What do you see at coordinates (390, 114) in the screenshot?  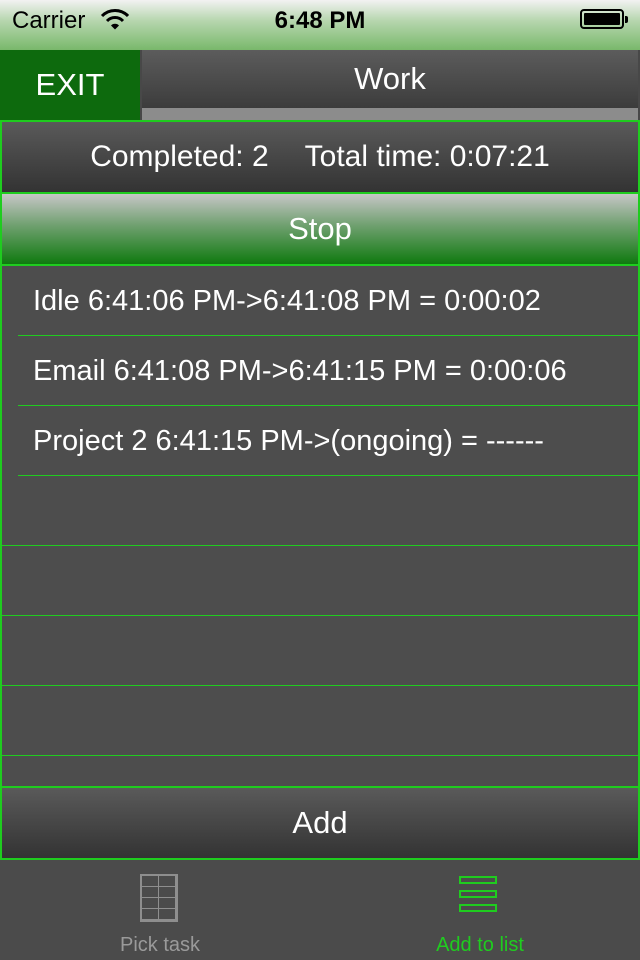 I see `title-underline` at bounding box center [390, 114].